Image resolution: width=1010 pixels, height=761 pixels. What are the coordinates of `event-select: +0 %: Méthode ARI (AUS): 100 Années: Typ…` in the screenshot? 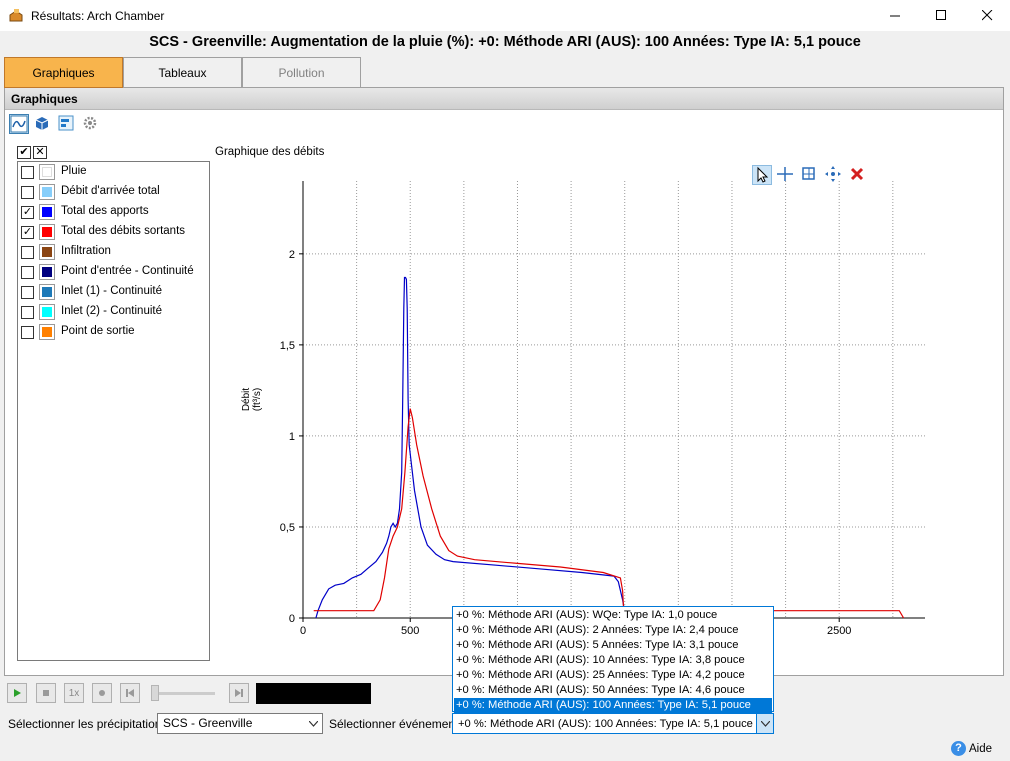 It's located at (613, 723).